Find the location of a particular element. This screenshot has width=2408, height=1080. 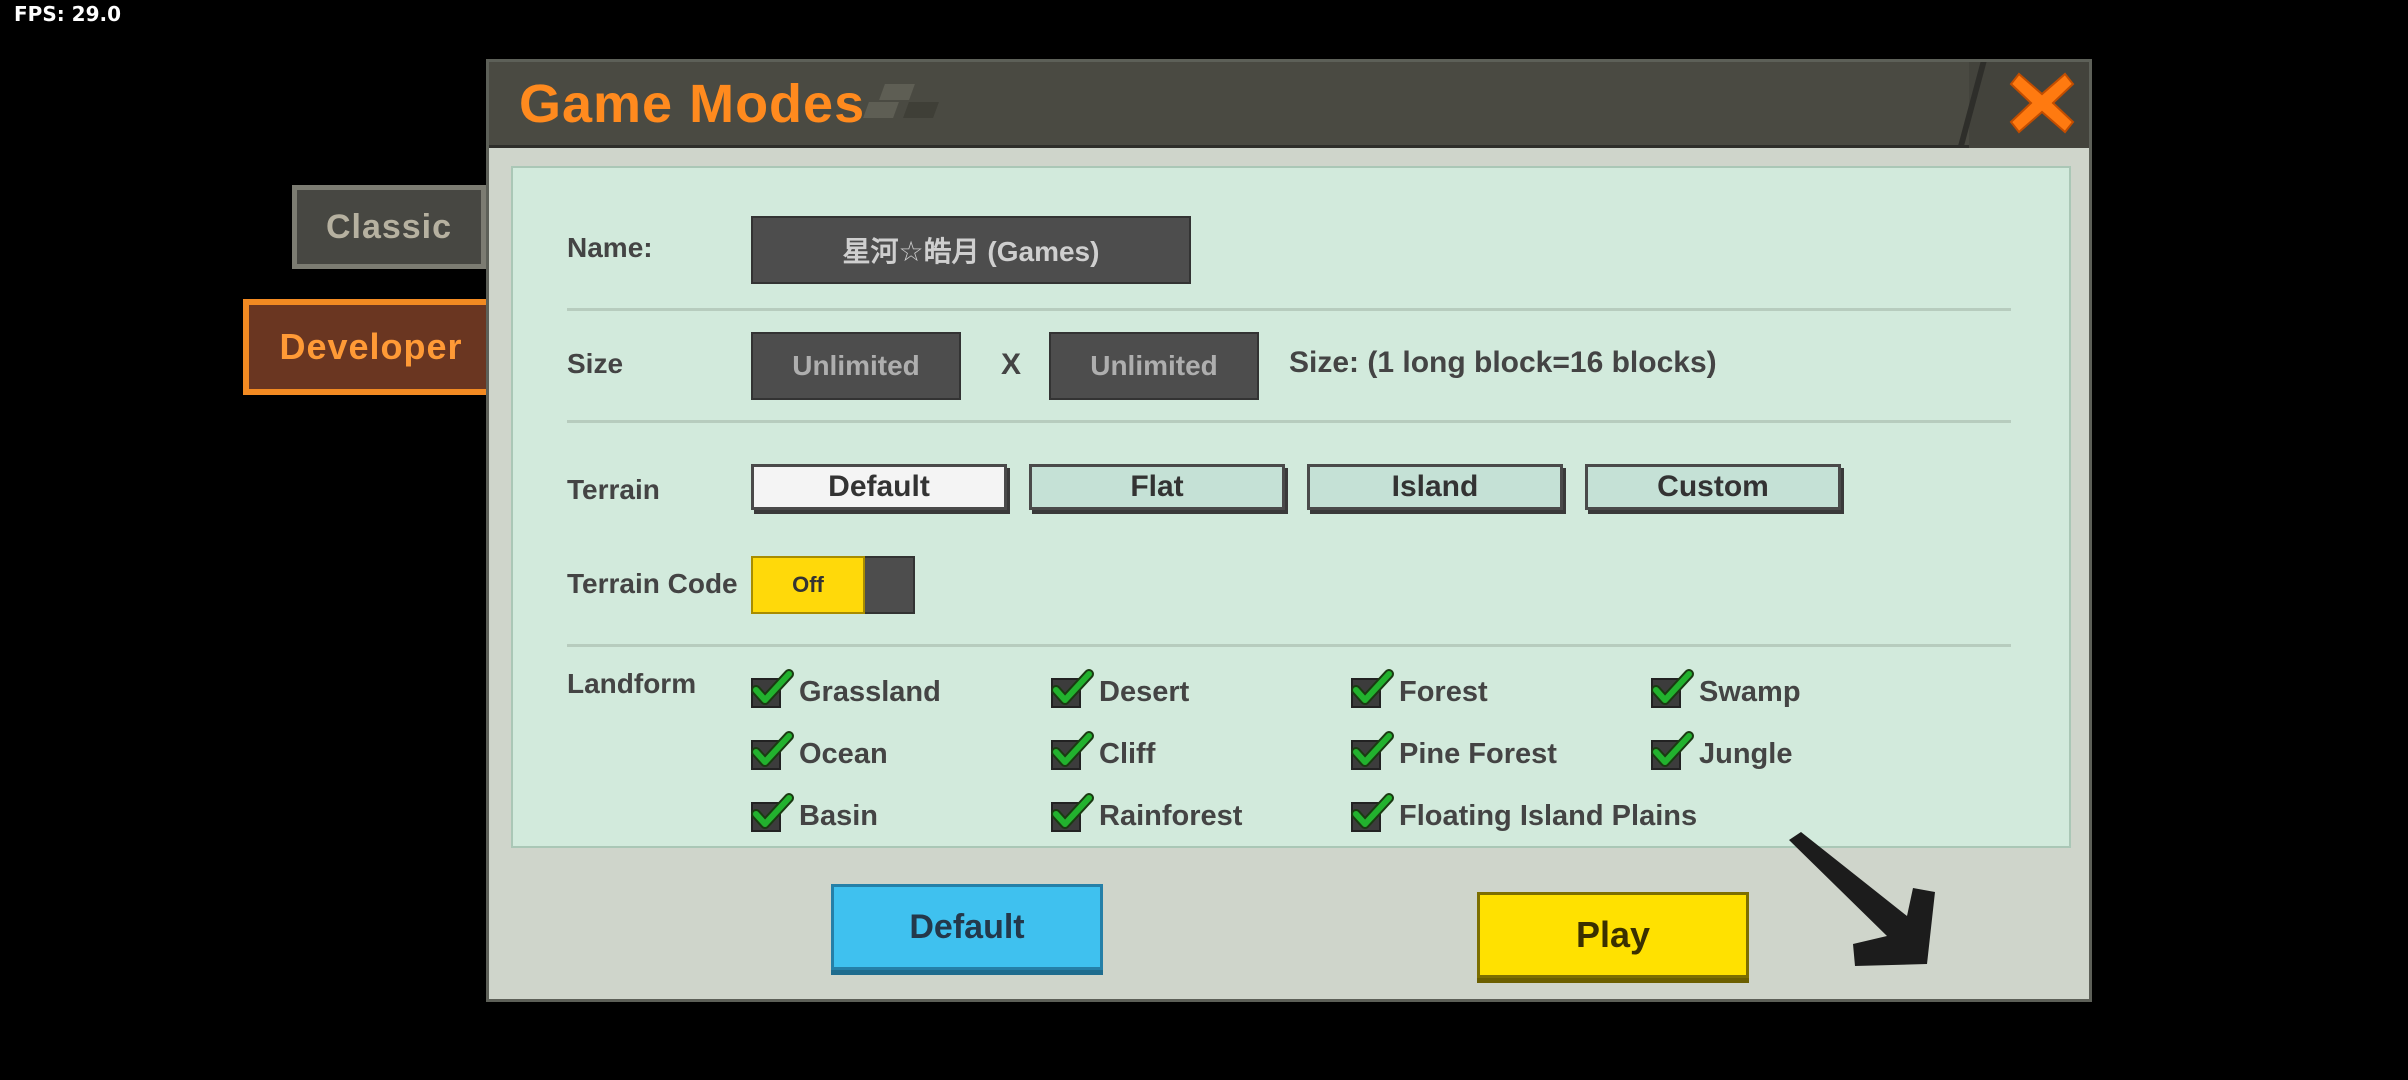

landform-grassland-checkbox: Grassland is located at coordinates (846, 690).